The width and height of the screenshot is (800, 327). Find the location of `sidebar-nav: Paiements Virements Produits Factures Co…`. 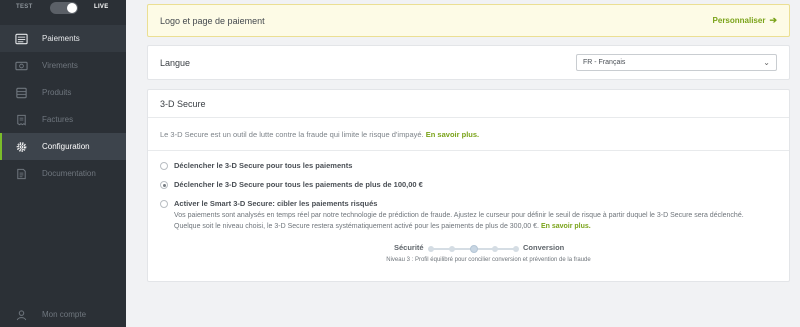

sidebar-nav: Paiements Virements Produits Factures Co… is located at coordinates (63, 106).